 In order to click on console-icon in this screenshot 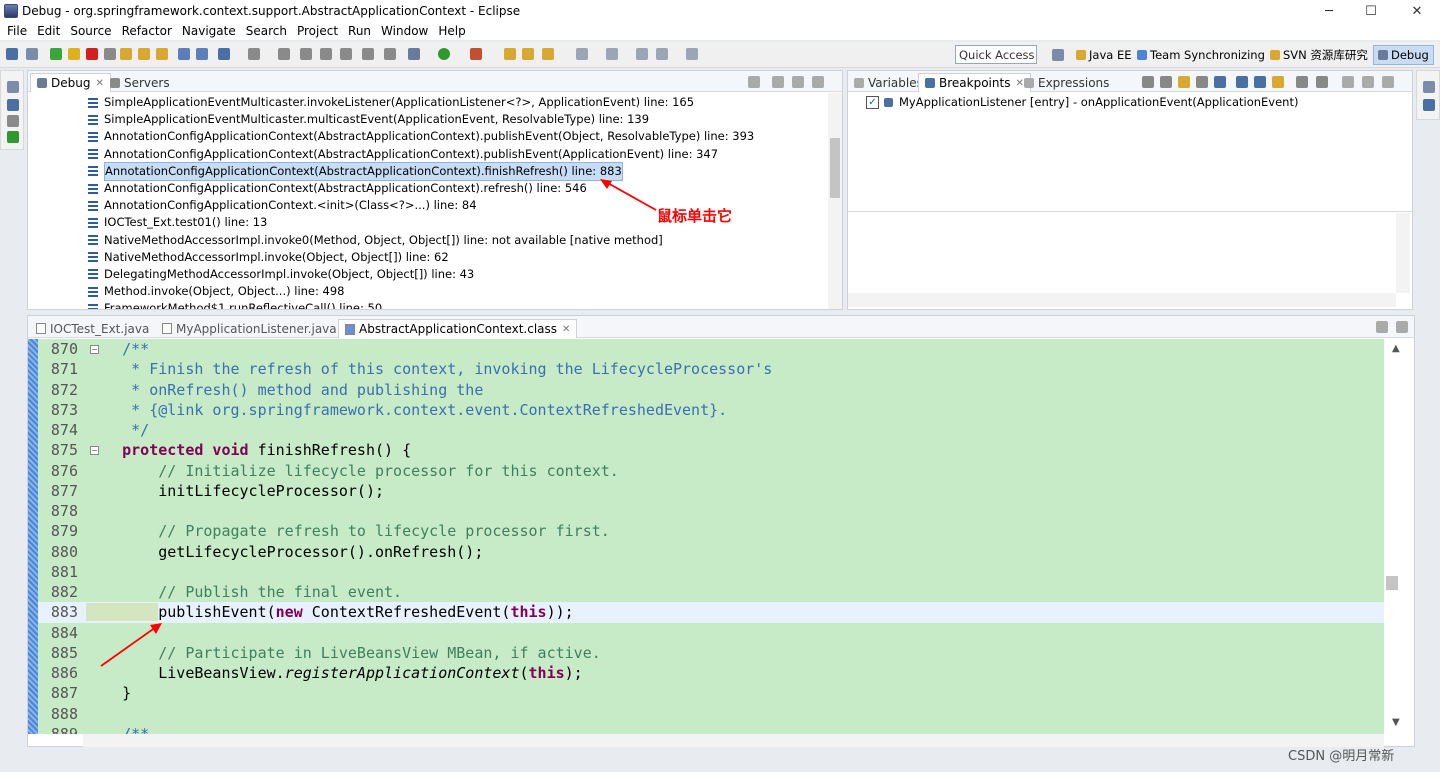, I will do `click(1429, 105)`.